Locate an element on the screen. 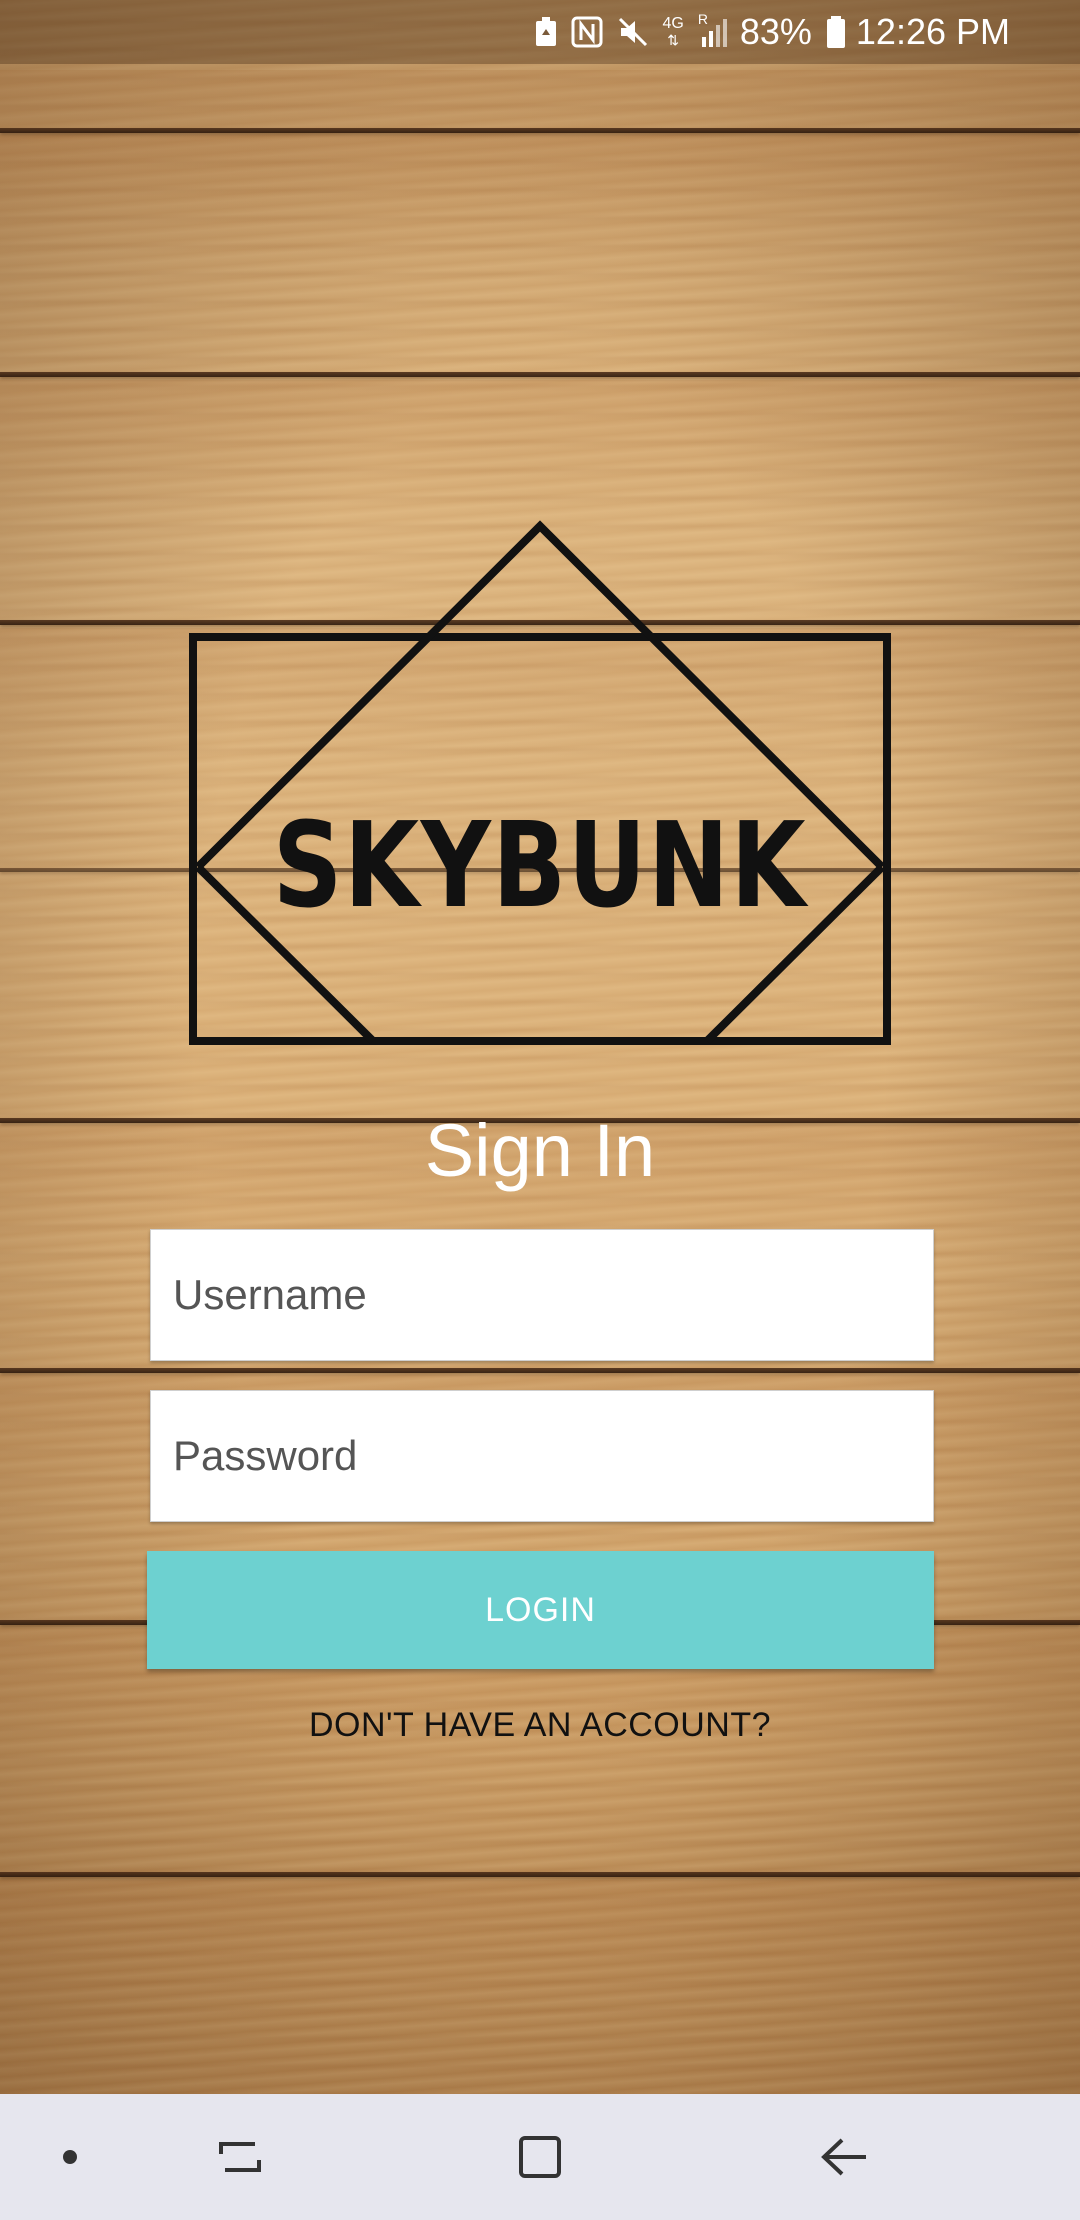 The width and height of the screenshot is (1080, 2220). status-bar: 4G ⇅ R 83% 12:26 PM is located at coordinates (540, 32).